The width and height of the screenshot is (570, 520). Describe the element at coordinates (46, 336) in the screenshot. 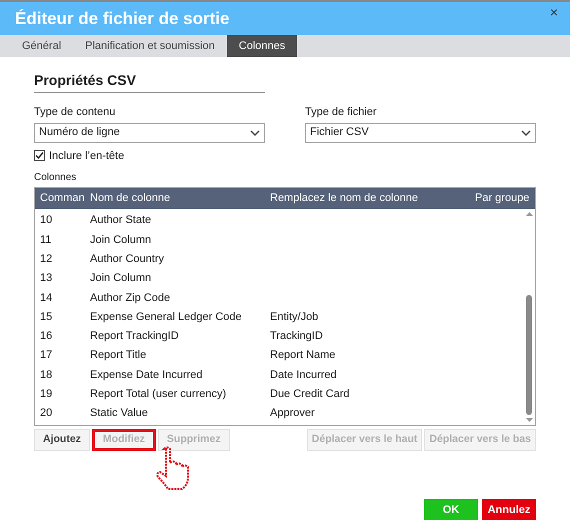

I see `table-cell-text: 16` at that location.